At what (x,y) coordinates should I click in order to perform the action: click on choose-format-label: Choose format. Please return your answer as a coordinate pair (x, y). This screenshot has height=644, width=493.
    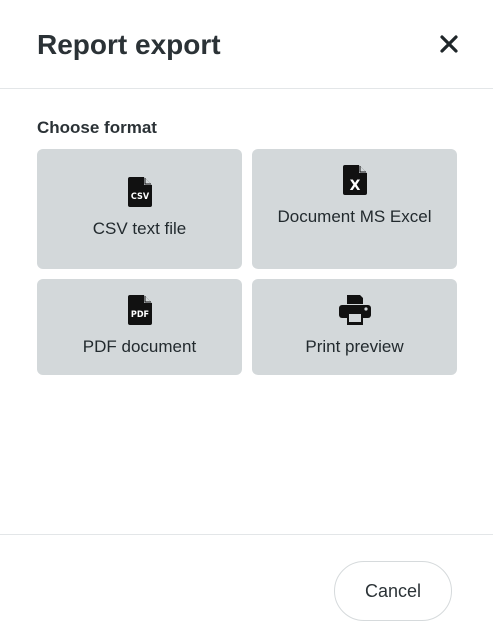
    Looking at the image, I should click on (97, 127).